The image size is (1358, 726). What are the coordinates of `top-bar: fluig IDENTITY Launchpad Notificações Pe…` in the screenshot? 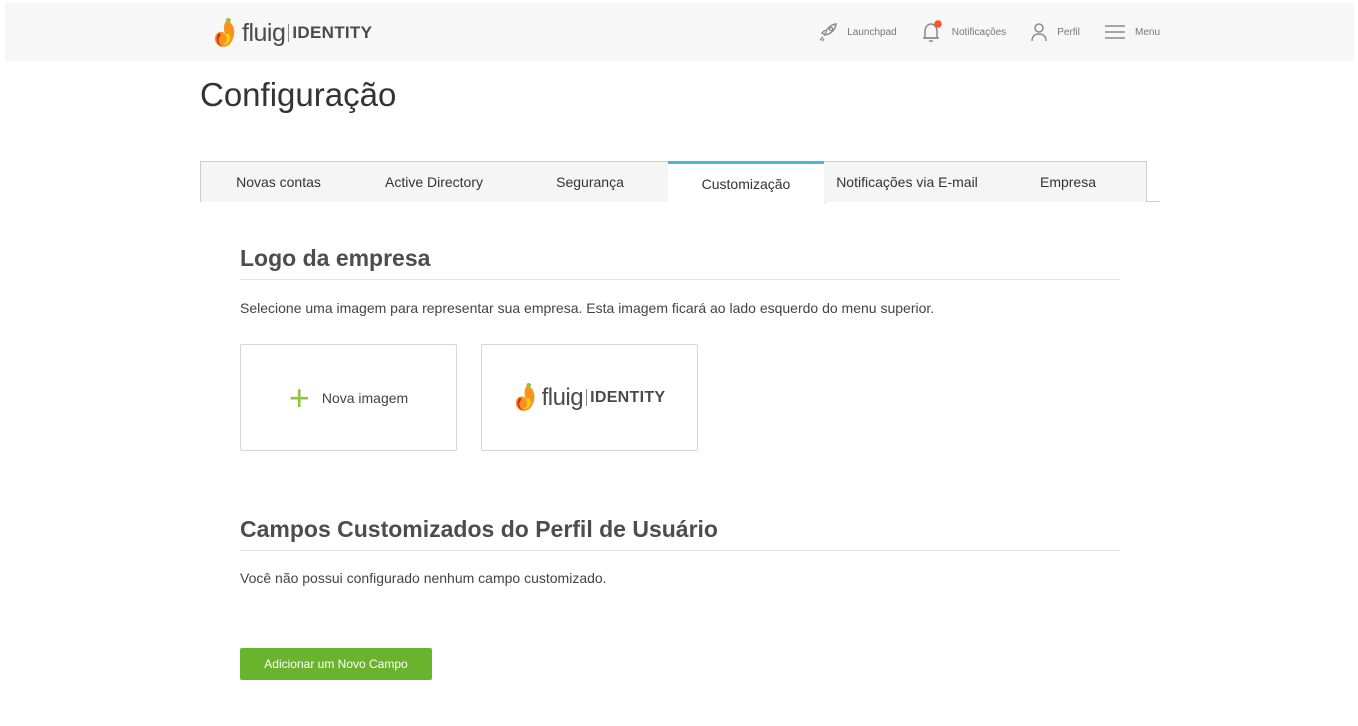 It's located at (679, 32).